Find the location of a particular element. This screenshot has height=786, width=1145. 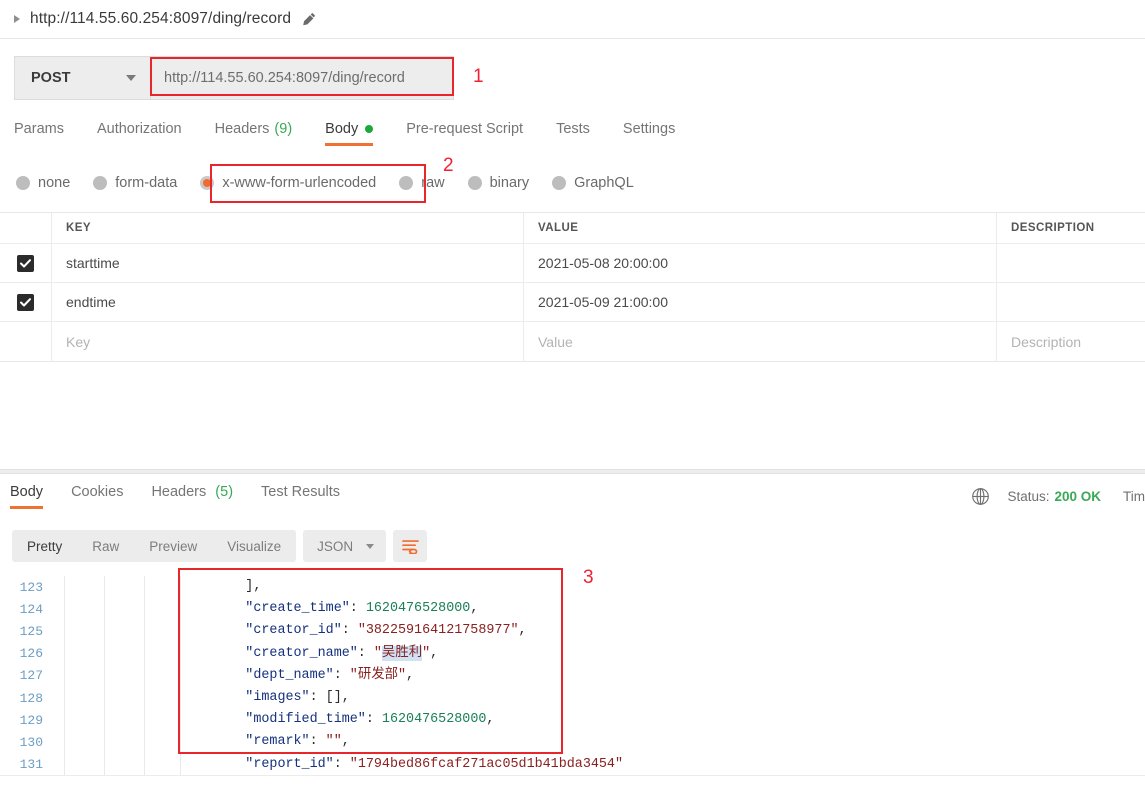

radio-graphql: GraphQL is located at coordinates (593, 183).